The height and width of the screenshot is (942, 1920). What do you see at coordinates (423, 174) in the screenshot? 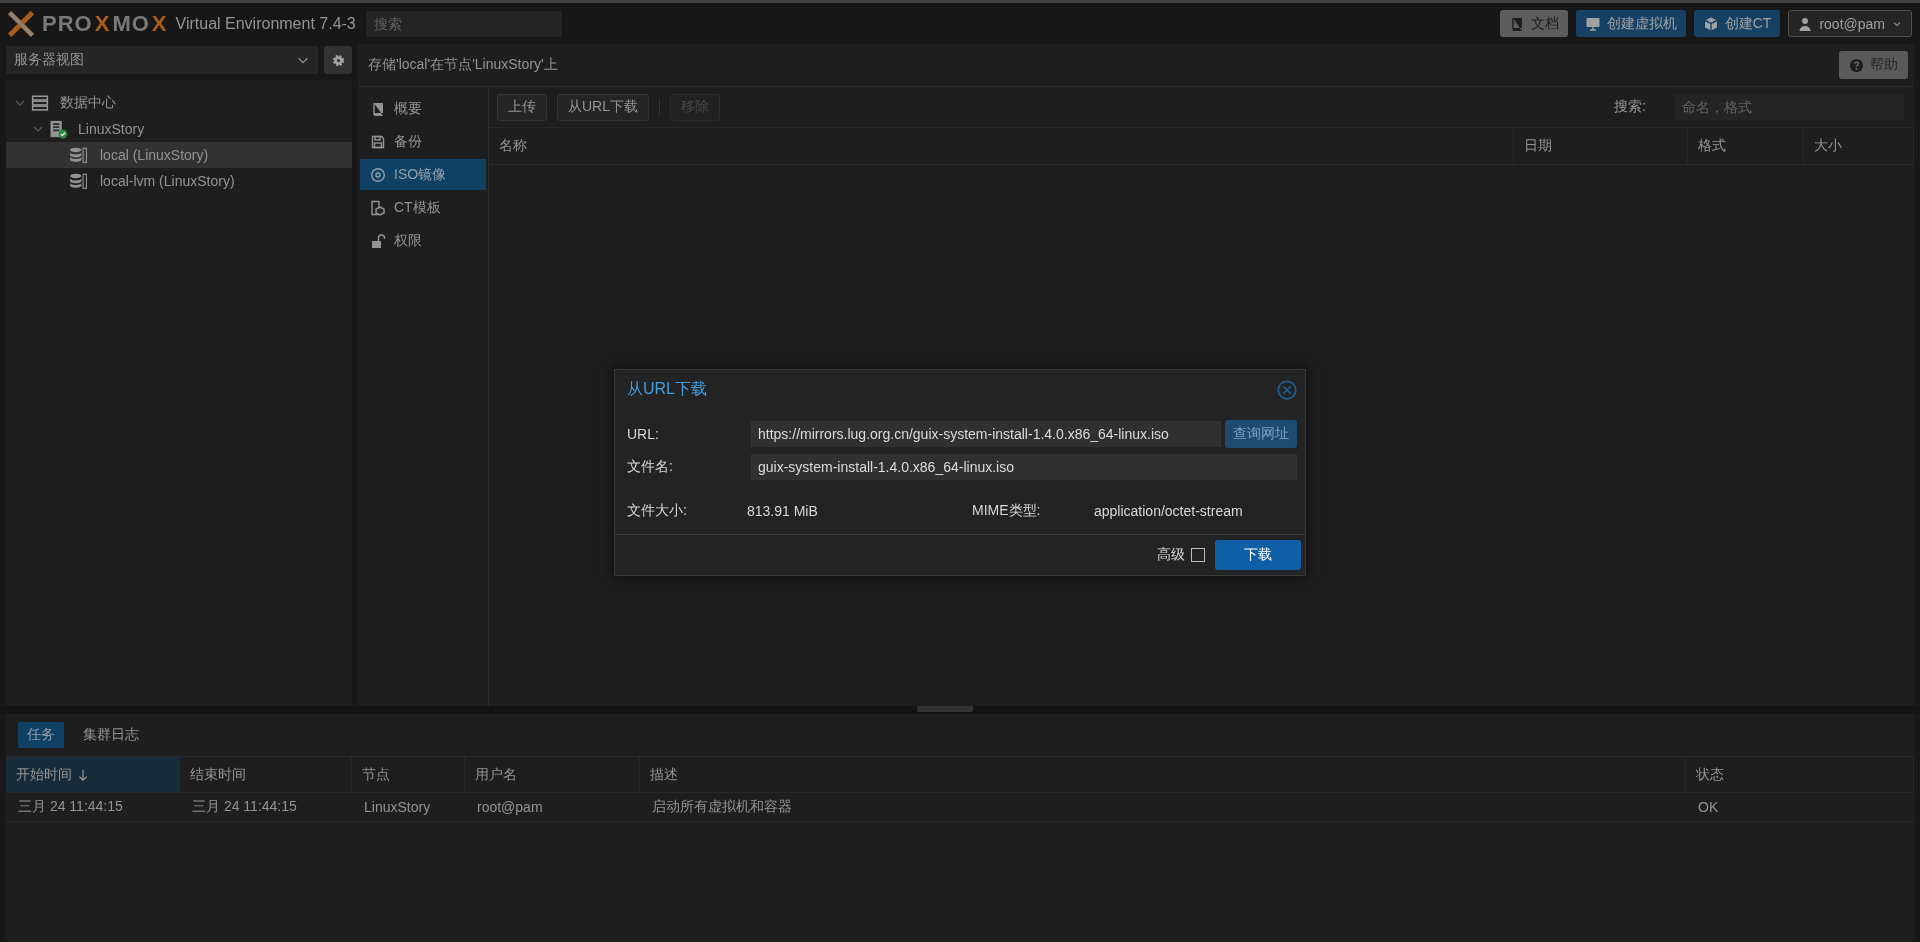
I see `nav-item: ISO镜像` at bounding box center [423, 174].